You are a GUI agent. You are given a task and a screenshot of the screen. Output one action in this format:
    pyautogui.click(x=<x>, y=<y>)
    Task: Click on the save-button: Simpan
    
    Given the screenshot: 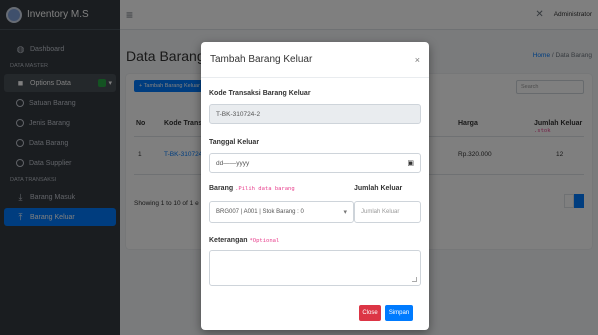 What is the action you would take?
    pyautogui.click(x=399, y=313)
    